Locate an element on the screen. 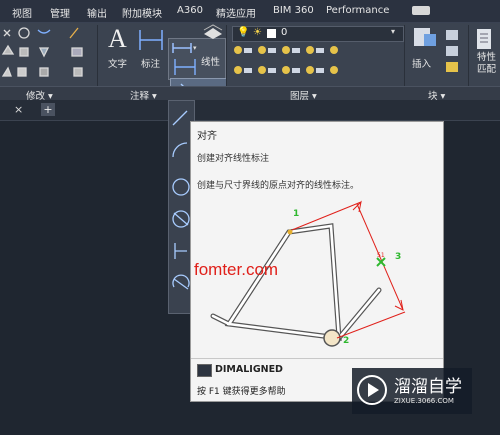 This screenshot has height=435, width=500. sun-icon: ☀ is located at coordinates (257, 32).